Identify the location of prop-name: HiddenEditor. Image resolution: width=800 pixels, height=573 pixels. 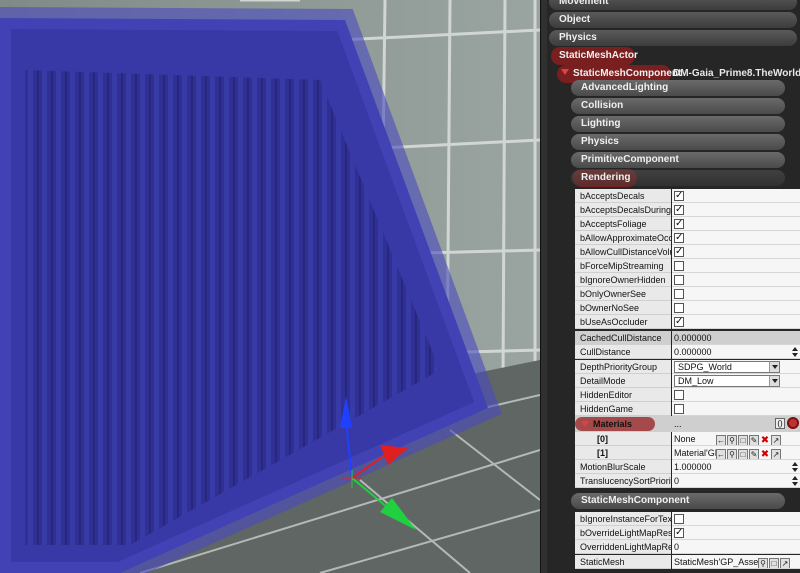
(623, 395).